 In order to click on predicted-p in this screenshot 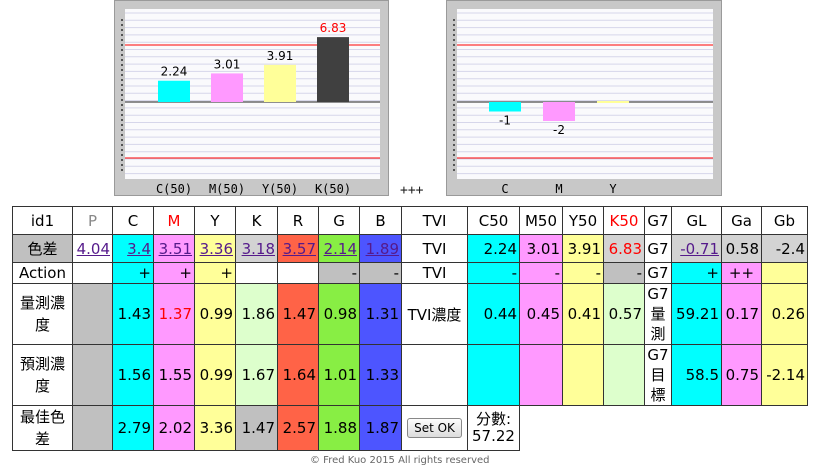, I will do `click(92, 375)`.